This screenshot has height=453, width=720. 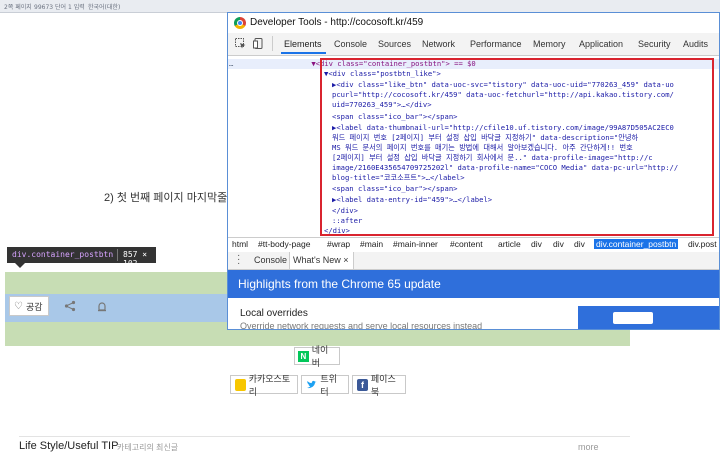 What do you see at coordinates (258, 43) in the screenshot?
I see `device-toolbar-icon` at bounding box center [258, 43].